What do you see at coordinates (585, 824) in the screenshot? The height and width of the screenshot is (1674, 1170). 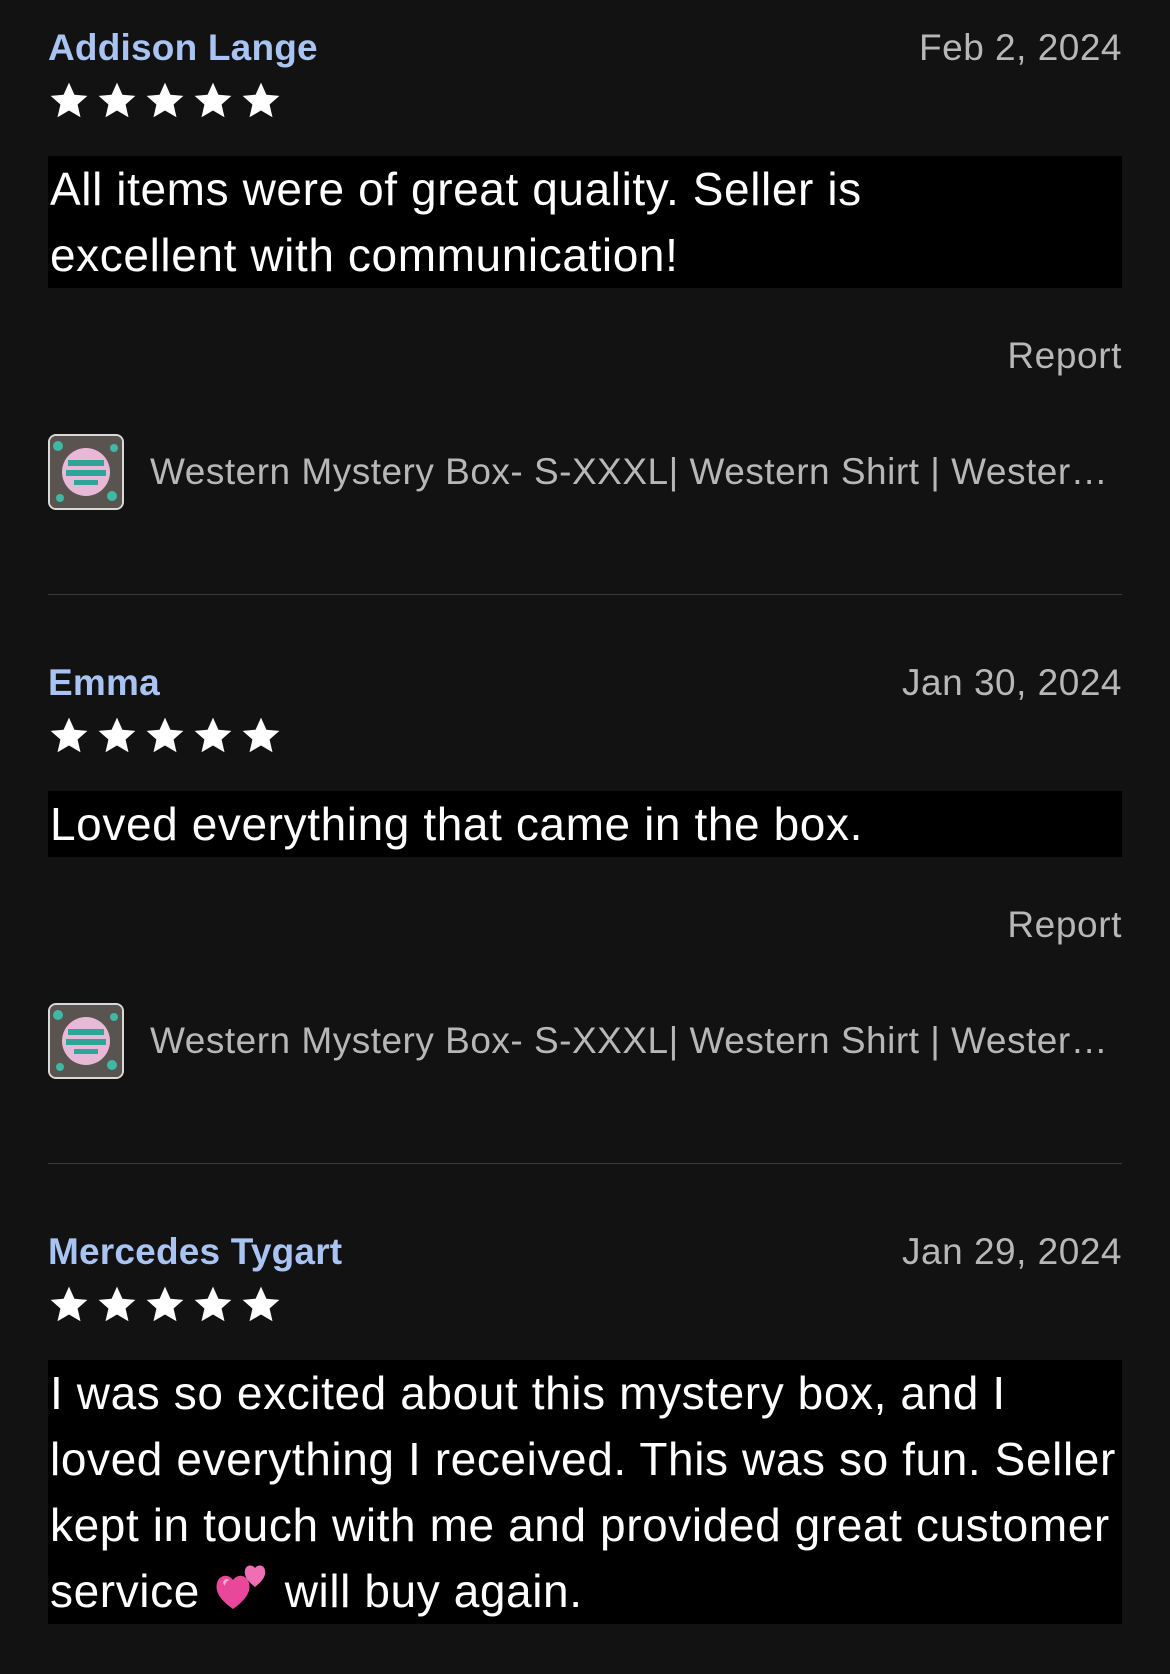 I see `review-text: Loved everything that came in the box.` at bounding box center [585, 824].